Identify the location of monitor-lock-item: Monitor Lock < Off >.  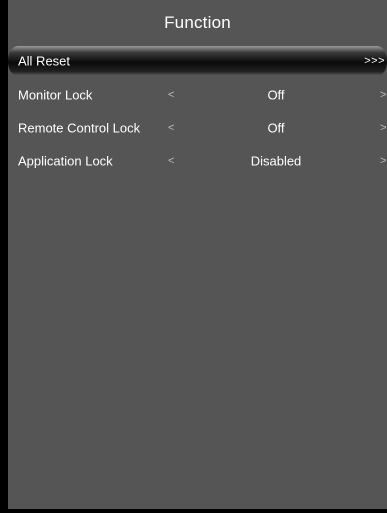
(197, 94).